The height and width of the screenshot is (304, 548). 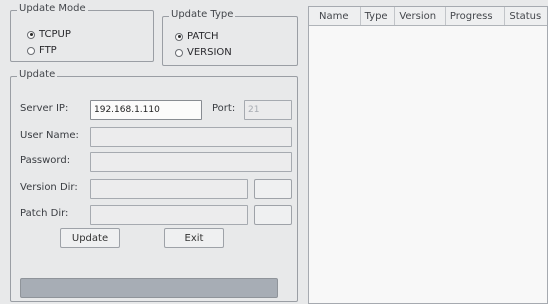 What do you see at coordinates (224, 108) in the screenshot?
I see `port-label: Port:` at bounding box center [224, 108].